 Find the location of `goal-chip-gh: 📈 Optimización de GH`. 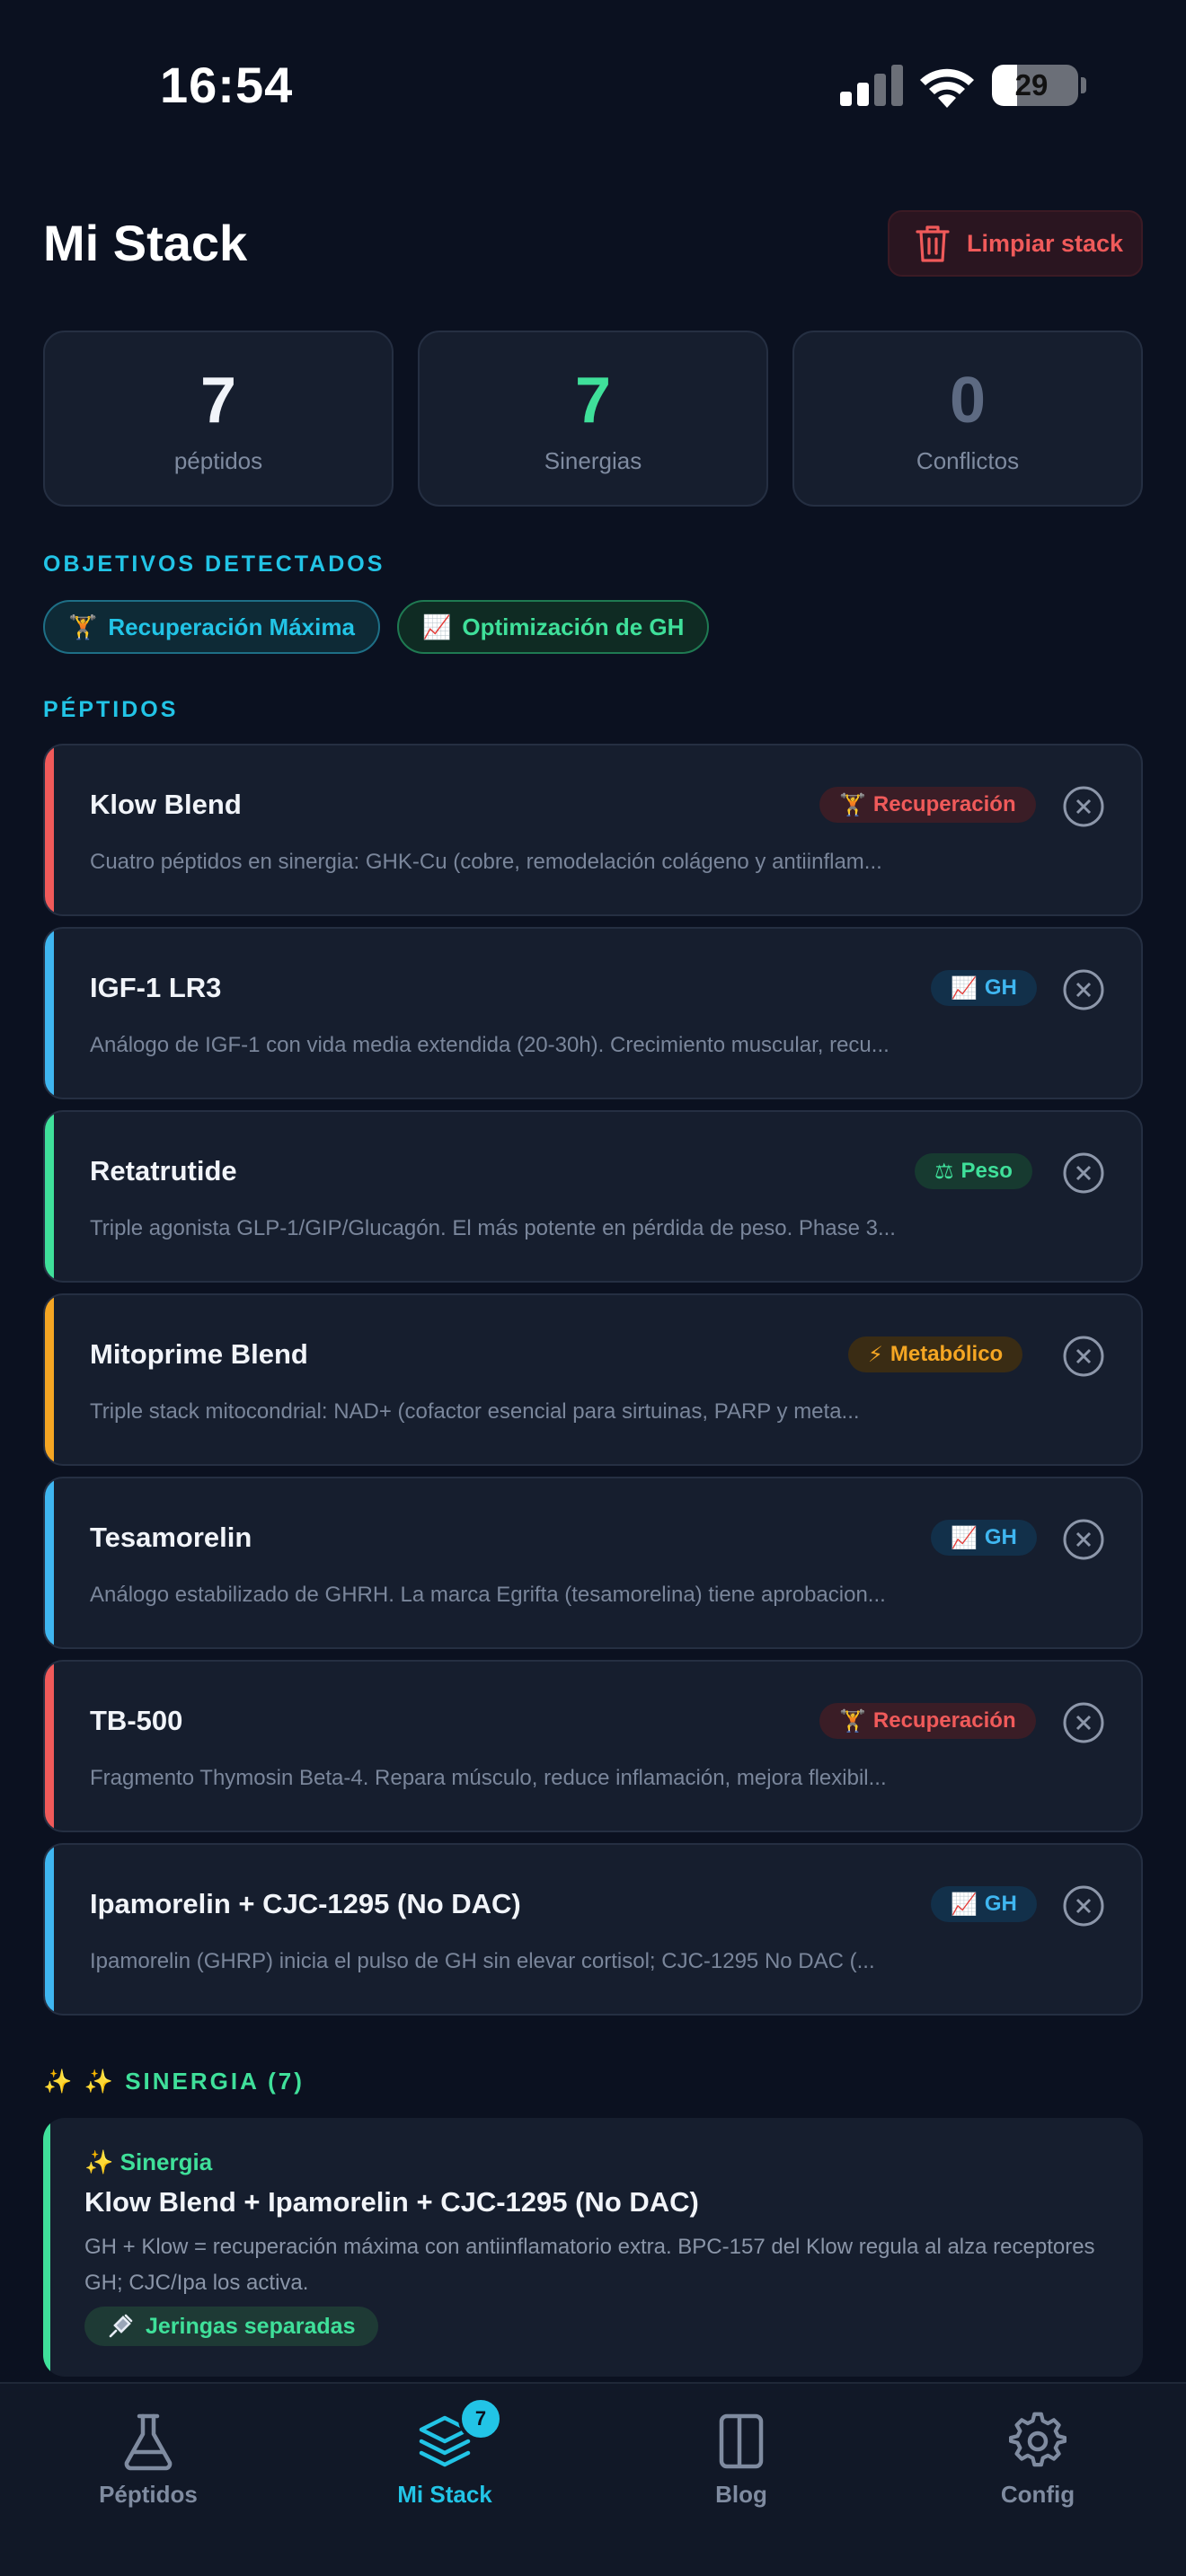

goal-chip-gh: 📈 Optimización de GH is located at coordinates (553, 627).